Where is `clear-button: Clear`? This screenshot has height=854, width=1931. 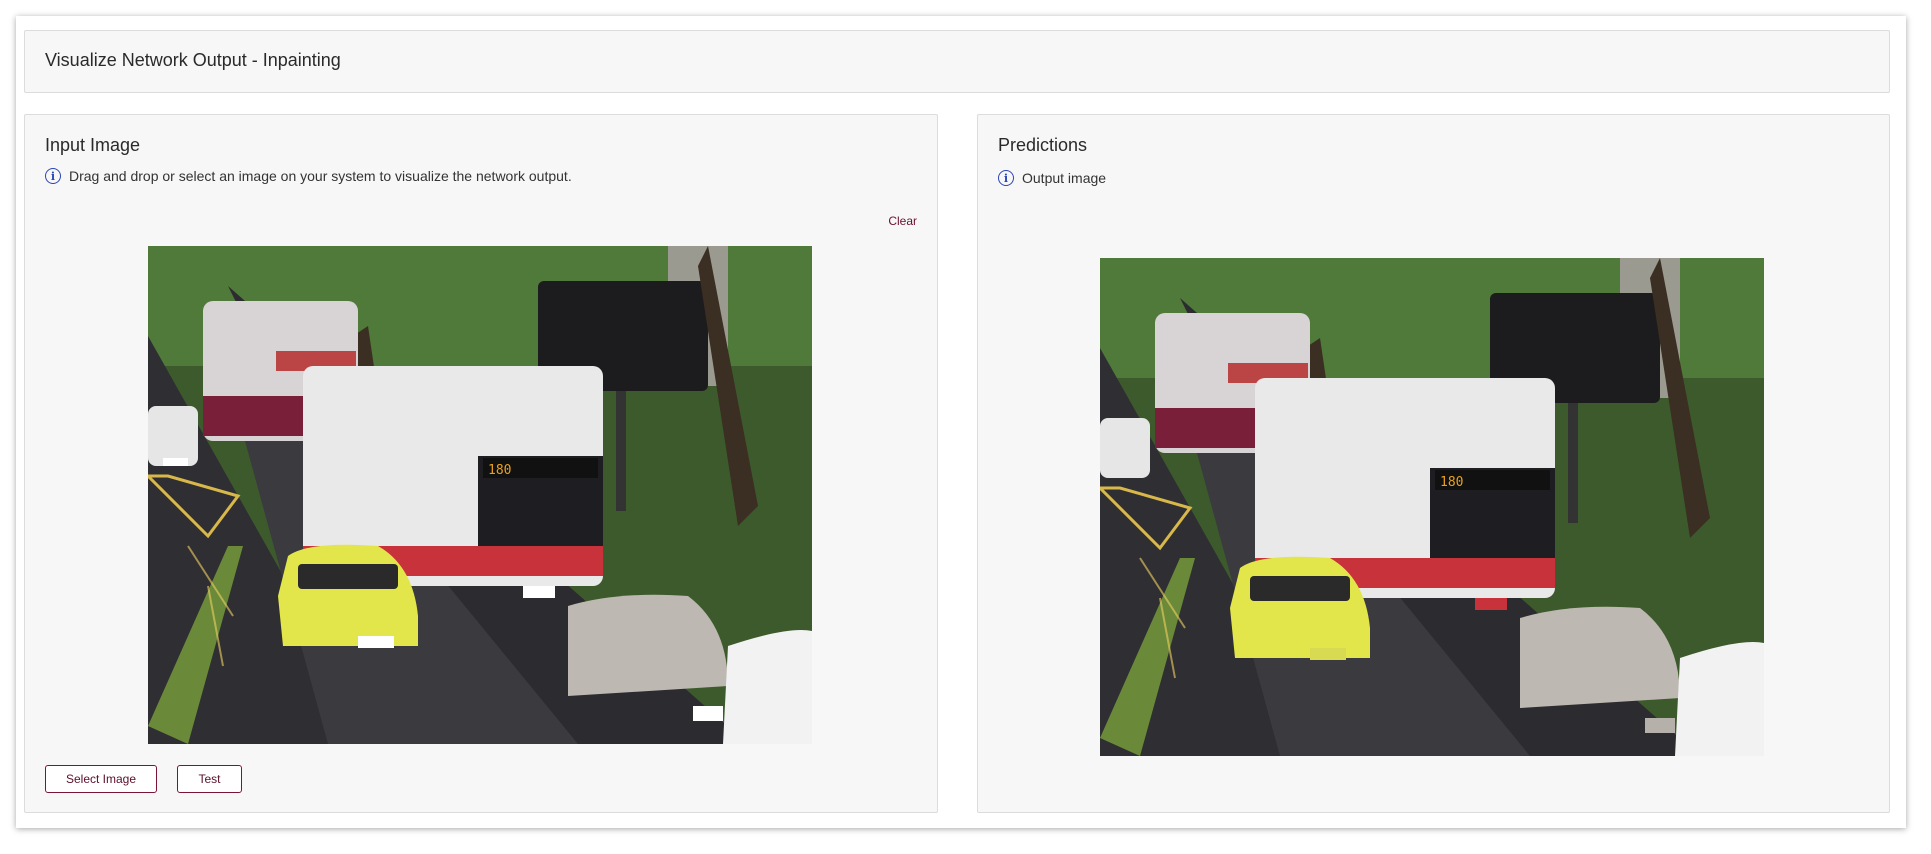
clear-button: Clear is located at coordinates (902, 221).